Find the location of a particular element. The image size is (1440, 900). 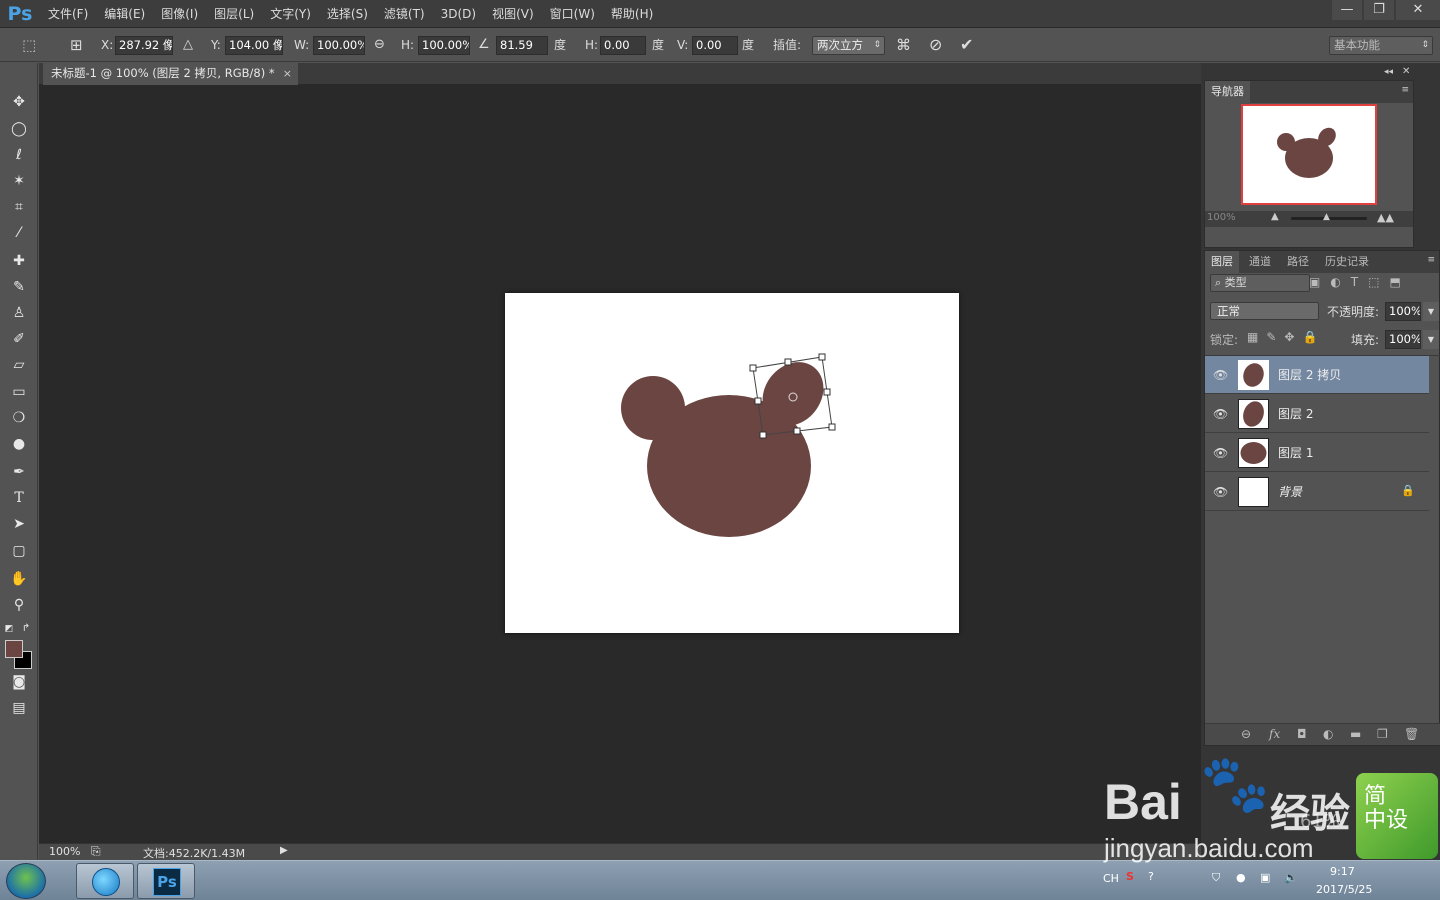

cancel-transform-icon: ⊘ is located at coordinates (935, 45).